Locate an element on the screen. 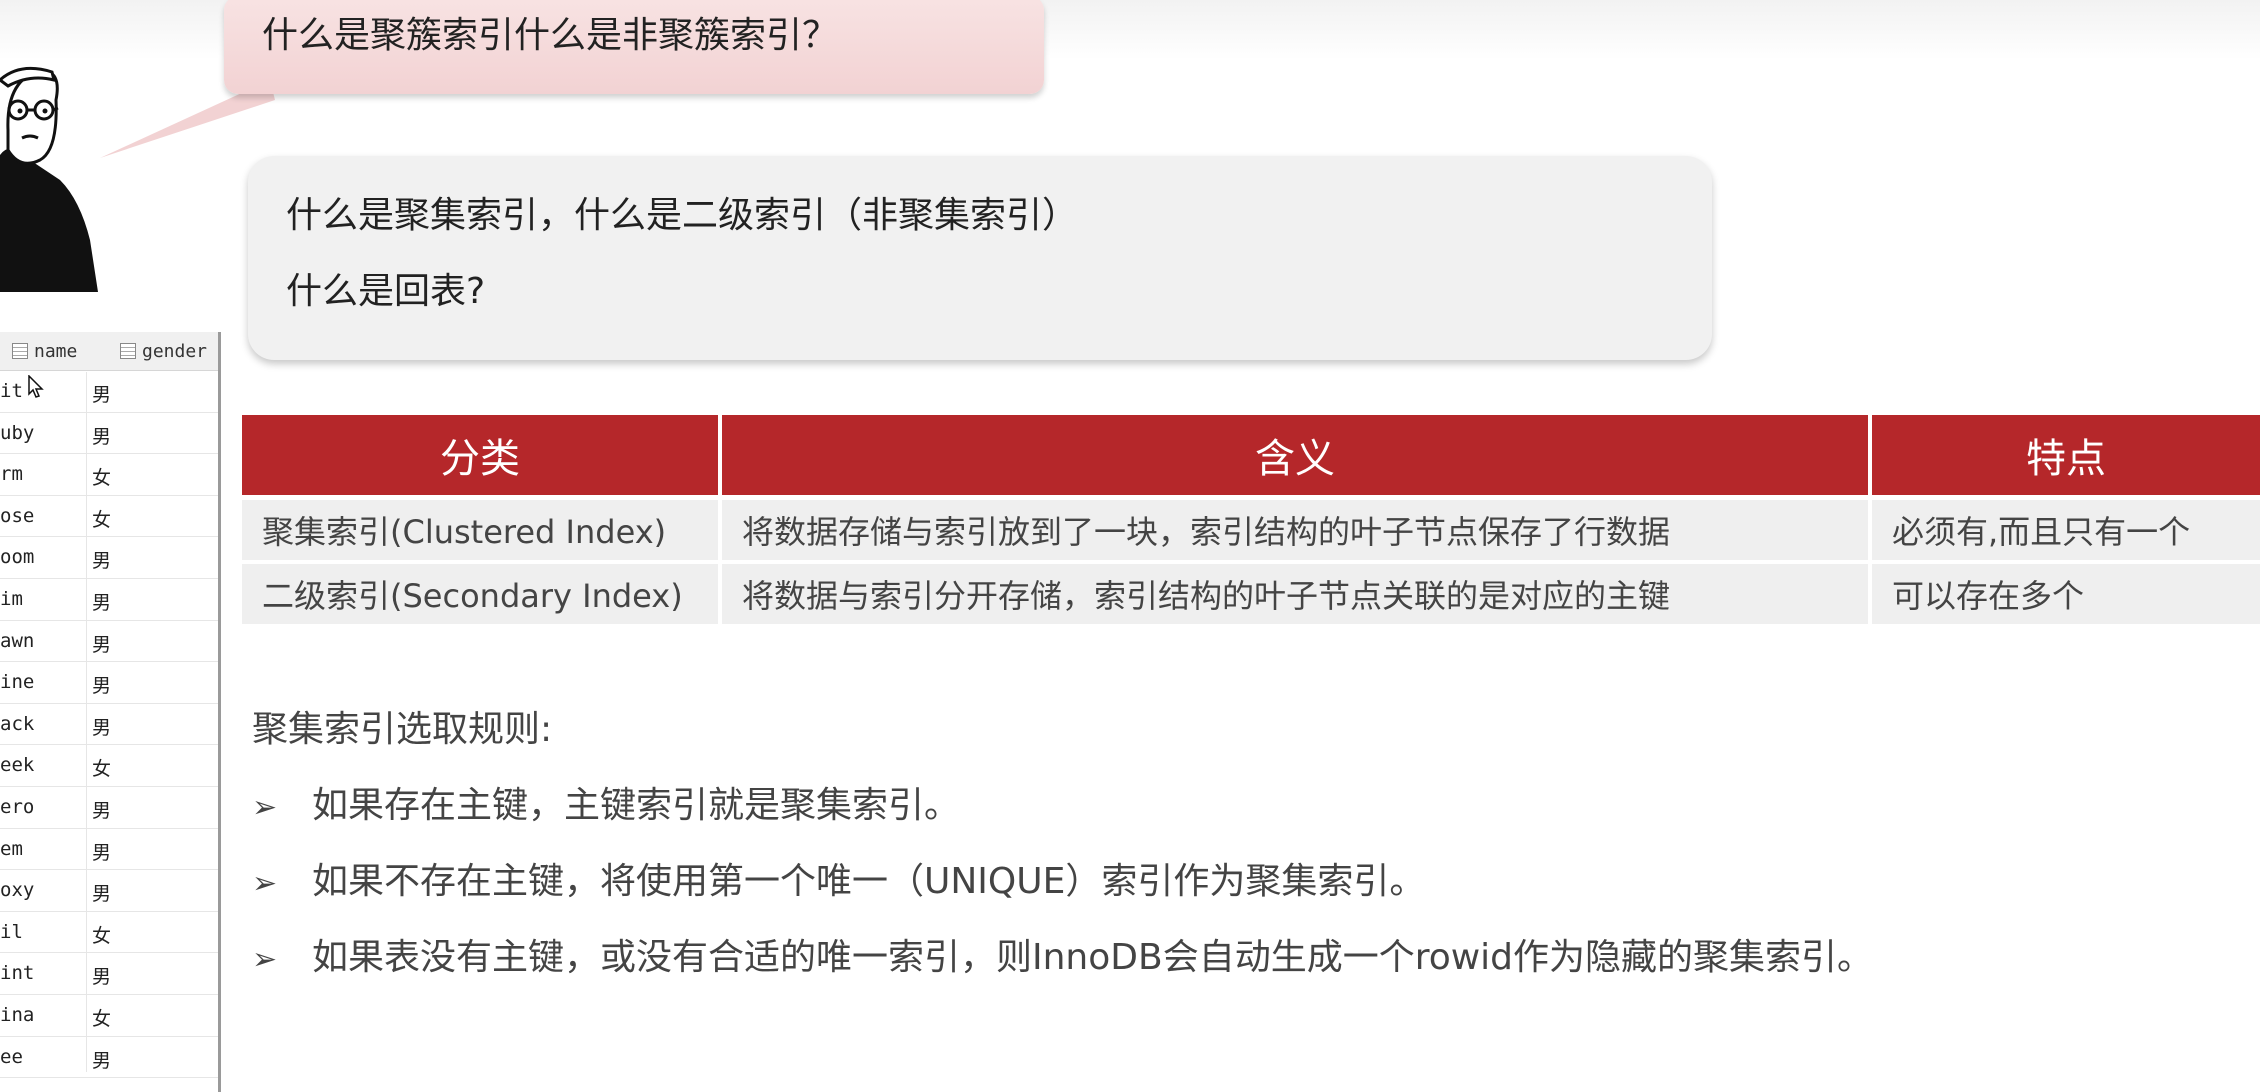 This screenshot has width=2260, height=1092. cell-name: it is located at coordinates (11, 391).